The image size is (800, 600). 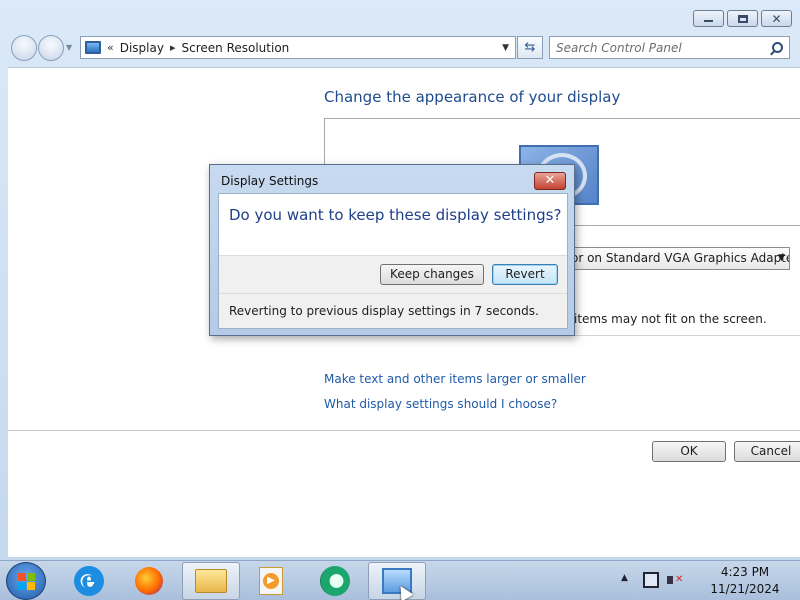 I want to click on dialog-close-button: ✕, so click(x=550, y=181).